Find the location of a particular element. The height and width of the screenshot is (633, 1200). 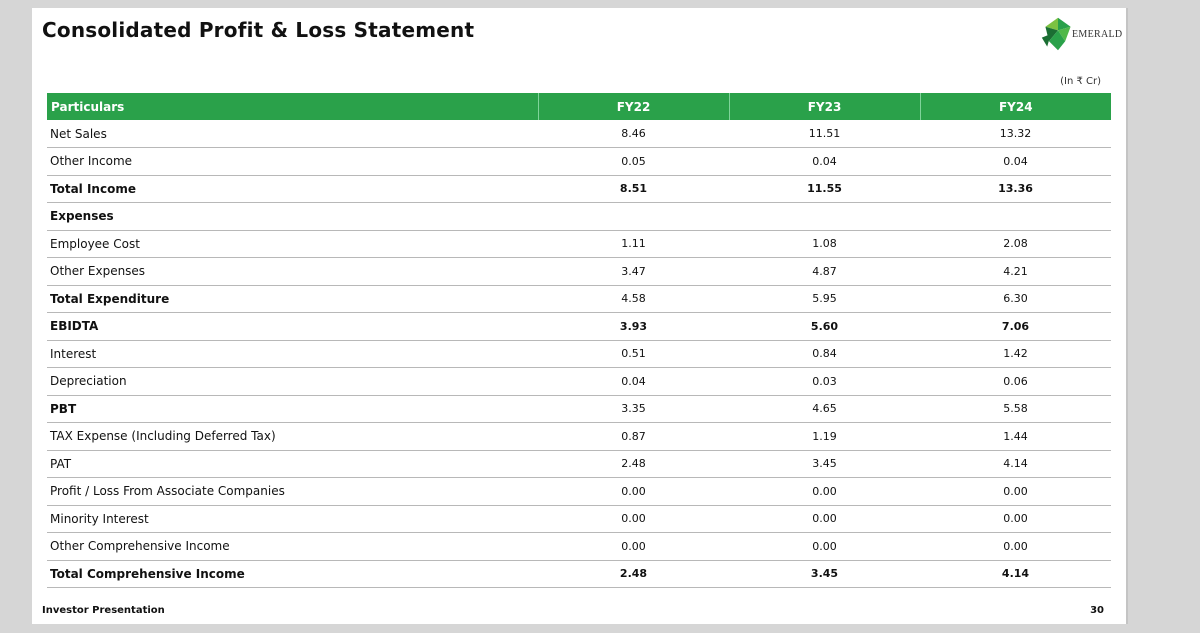

row-value: 3.47 is located at coordinates (633, 271).